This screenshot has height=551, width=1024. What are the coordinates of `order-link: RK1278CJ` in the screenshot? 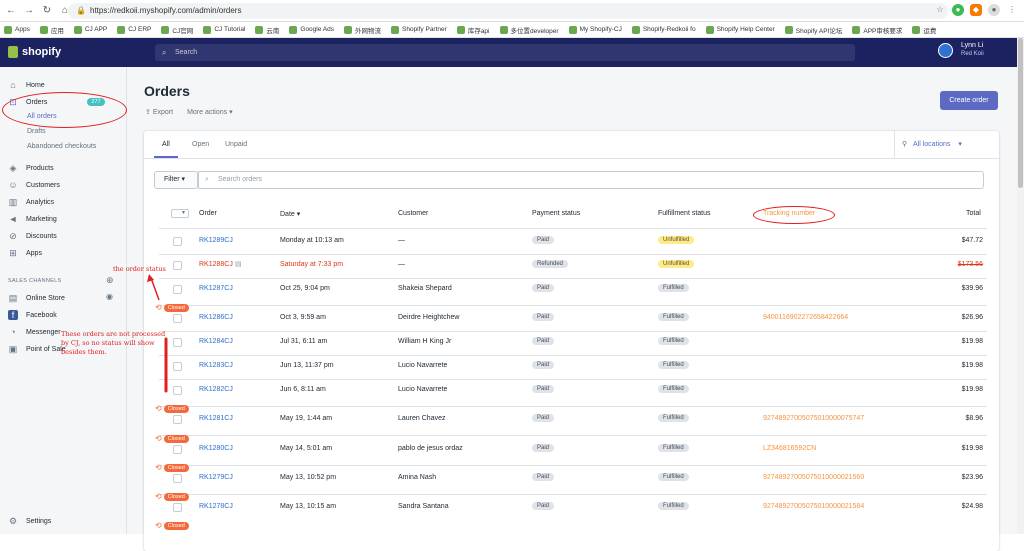 It's located at (216, 506).